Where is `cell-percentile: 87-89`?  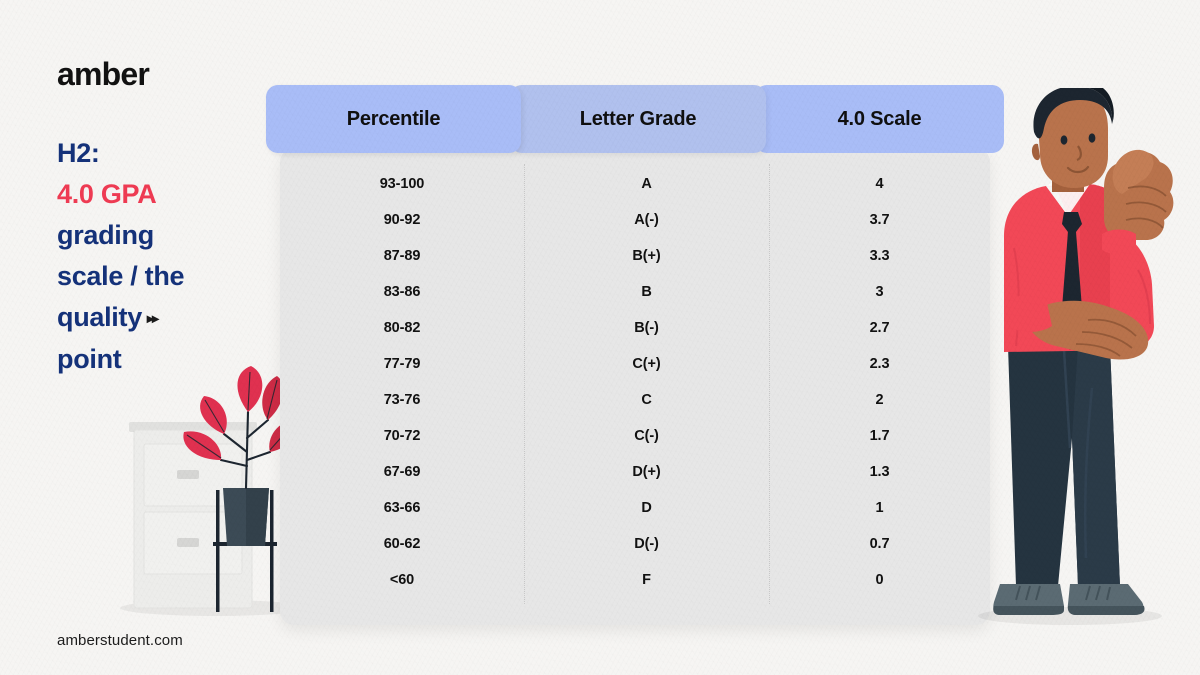
cell-percentile: 87-89 is located at coordinates (402, 256).